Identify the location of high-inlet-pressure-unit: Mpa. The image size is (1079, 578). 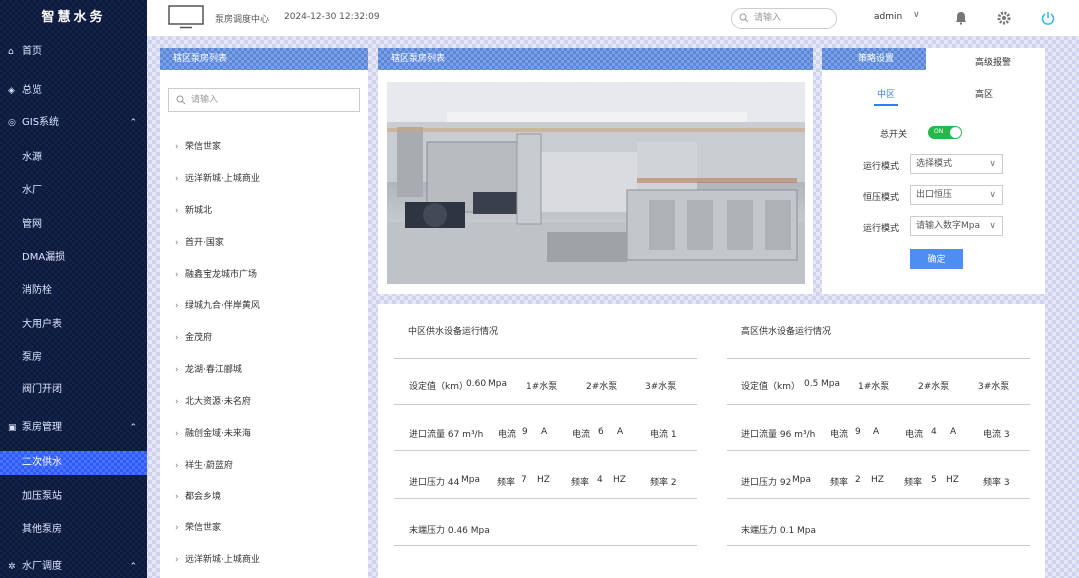
(801, 480).